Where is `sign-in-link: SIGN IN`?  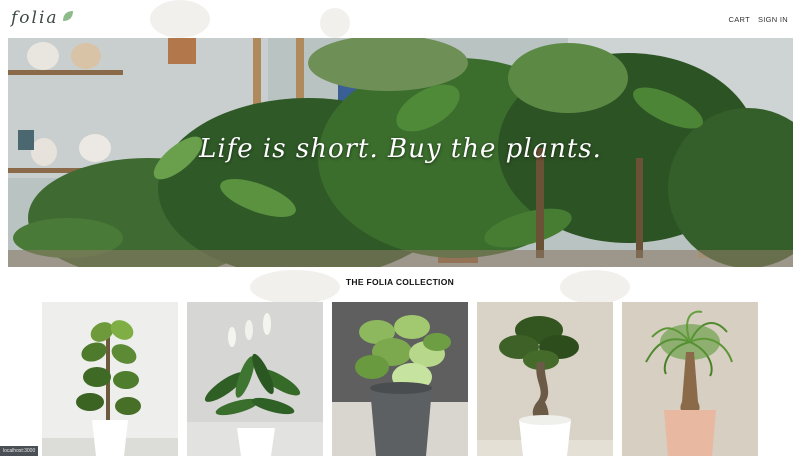
sign-in-link: SIGN IN is located at coordinates (773, 19).